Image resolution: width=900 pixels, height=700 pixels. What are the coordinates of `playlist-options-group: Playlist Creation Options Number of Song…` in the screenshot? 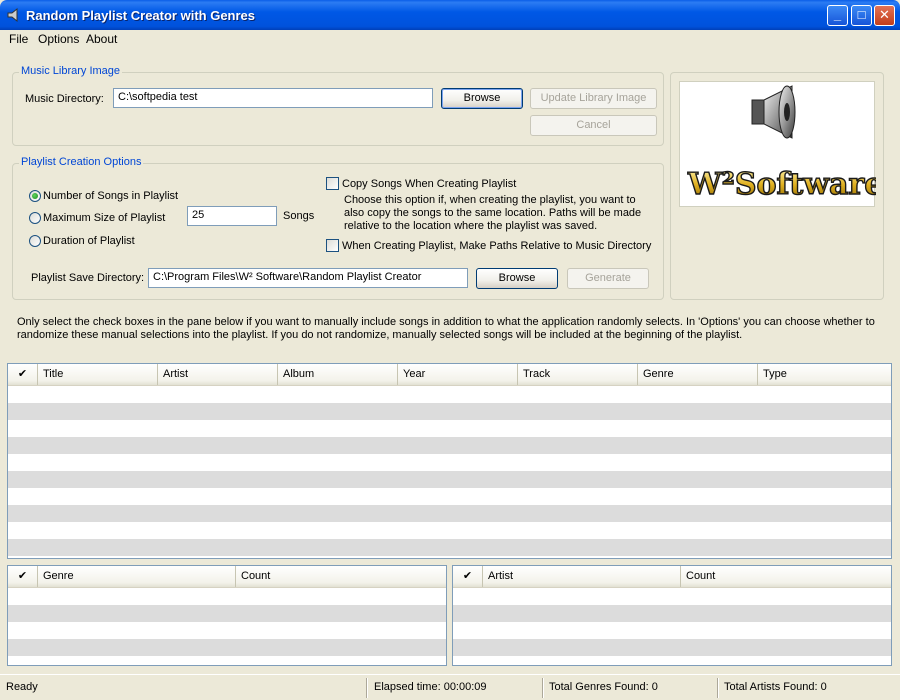 It's located at (338, 228).